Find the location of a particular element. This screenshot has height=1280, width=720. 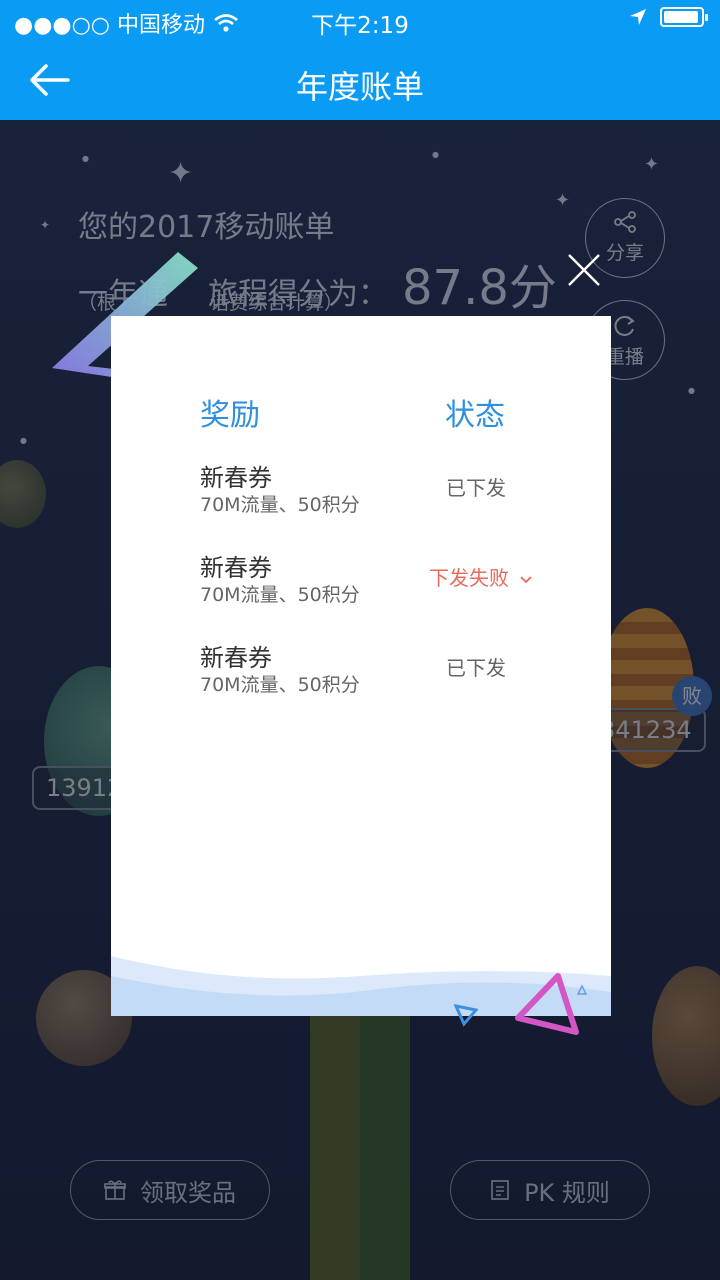

header-reward: 奖励 is located at coordinates (230, 415).